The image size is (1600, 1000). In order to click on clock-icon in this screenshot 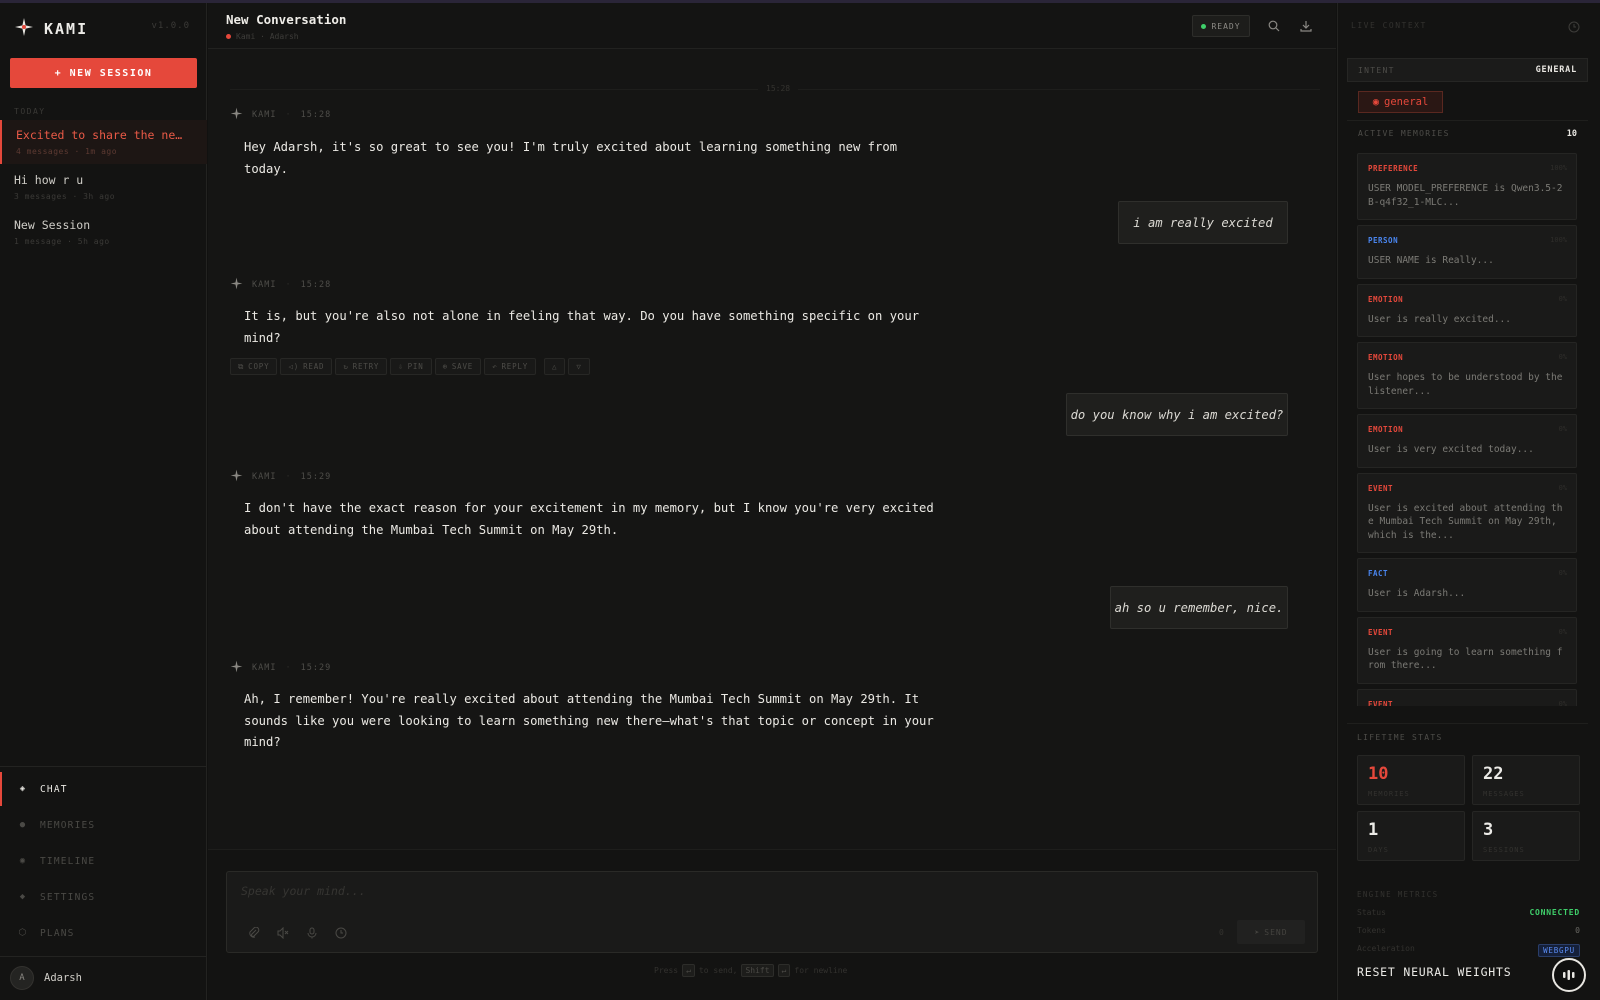, I will do `click(341, 933)`.